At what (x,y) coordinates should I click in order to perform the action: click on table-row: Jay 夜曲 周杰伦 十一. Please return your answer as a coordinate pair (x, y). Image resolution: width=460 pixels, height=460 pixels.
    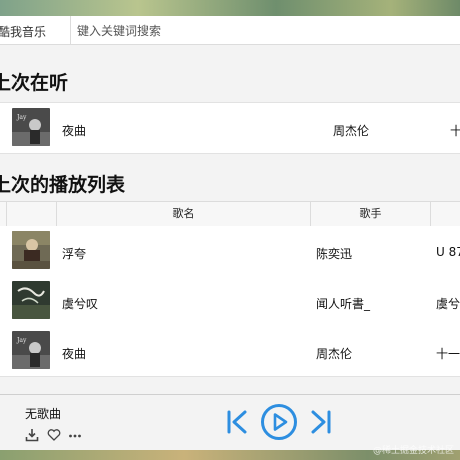
    Looking at the image, I should click on (230, 351).